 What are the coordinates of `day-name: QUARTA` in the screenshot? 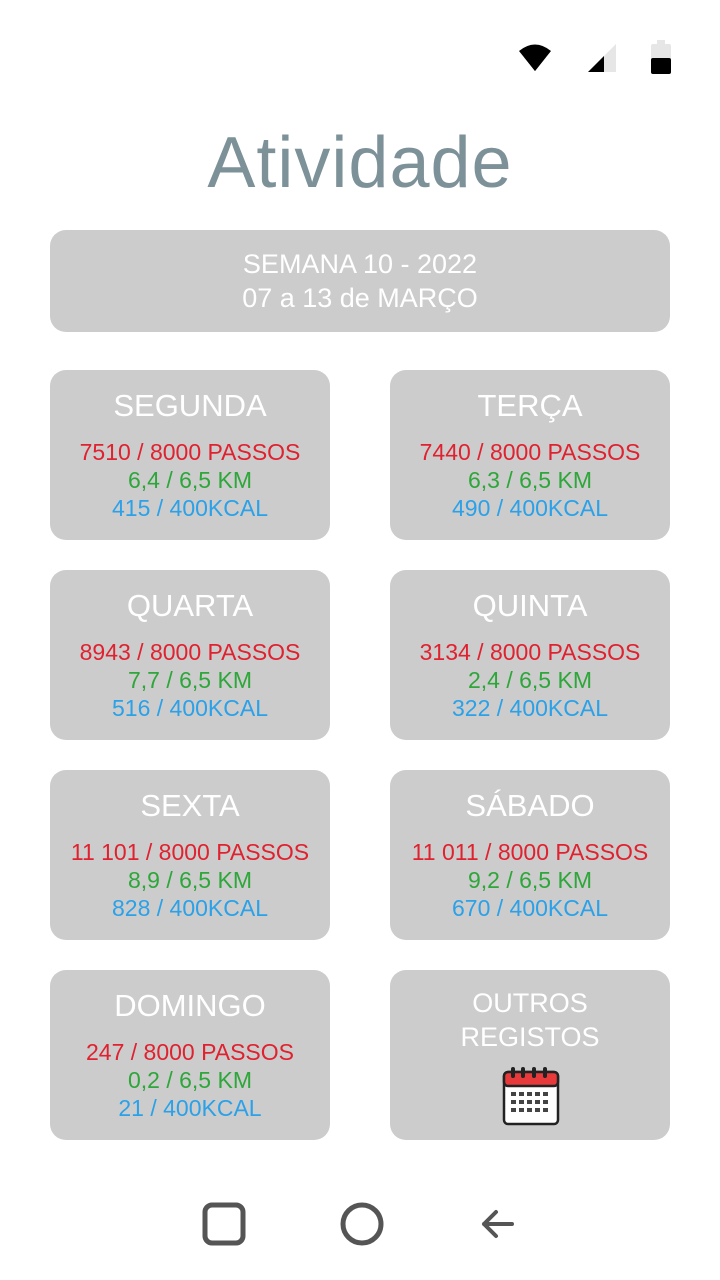 It's located at (190, 605).